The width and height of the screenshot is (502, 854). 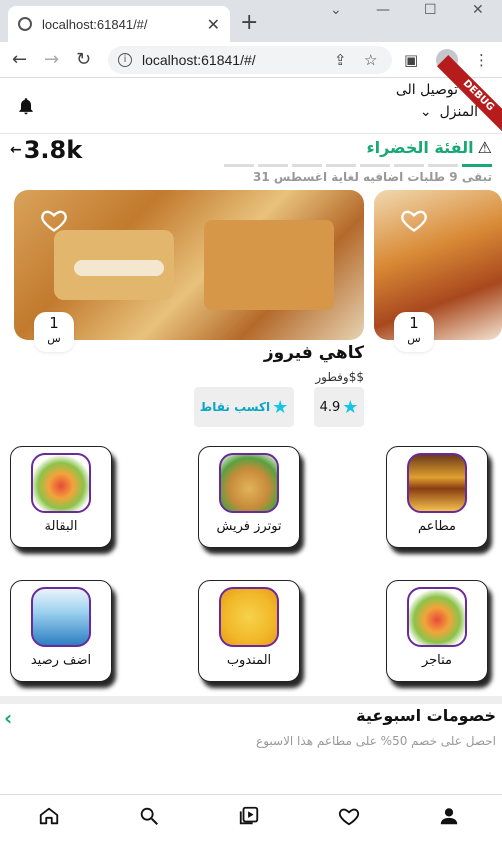 What do you see at coordinates (269, 265) in the screenshot?
I see `pastry-piece` at bounding box center [269, 265].